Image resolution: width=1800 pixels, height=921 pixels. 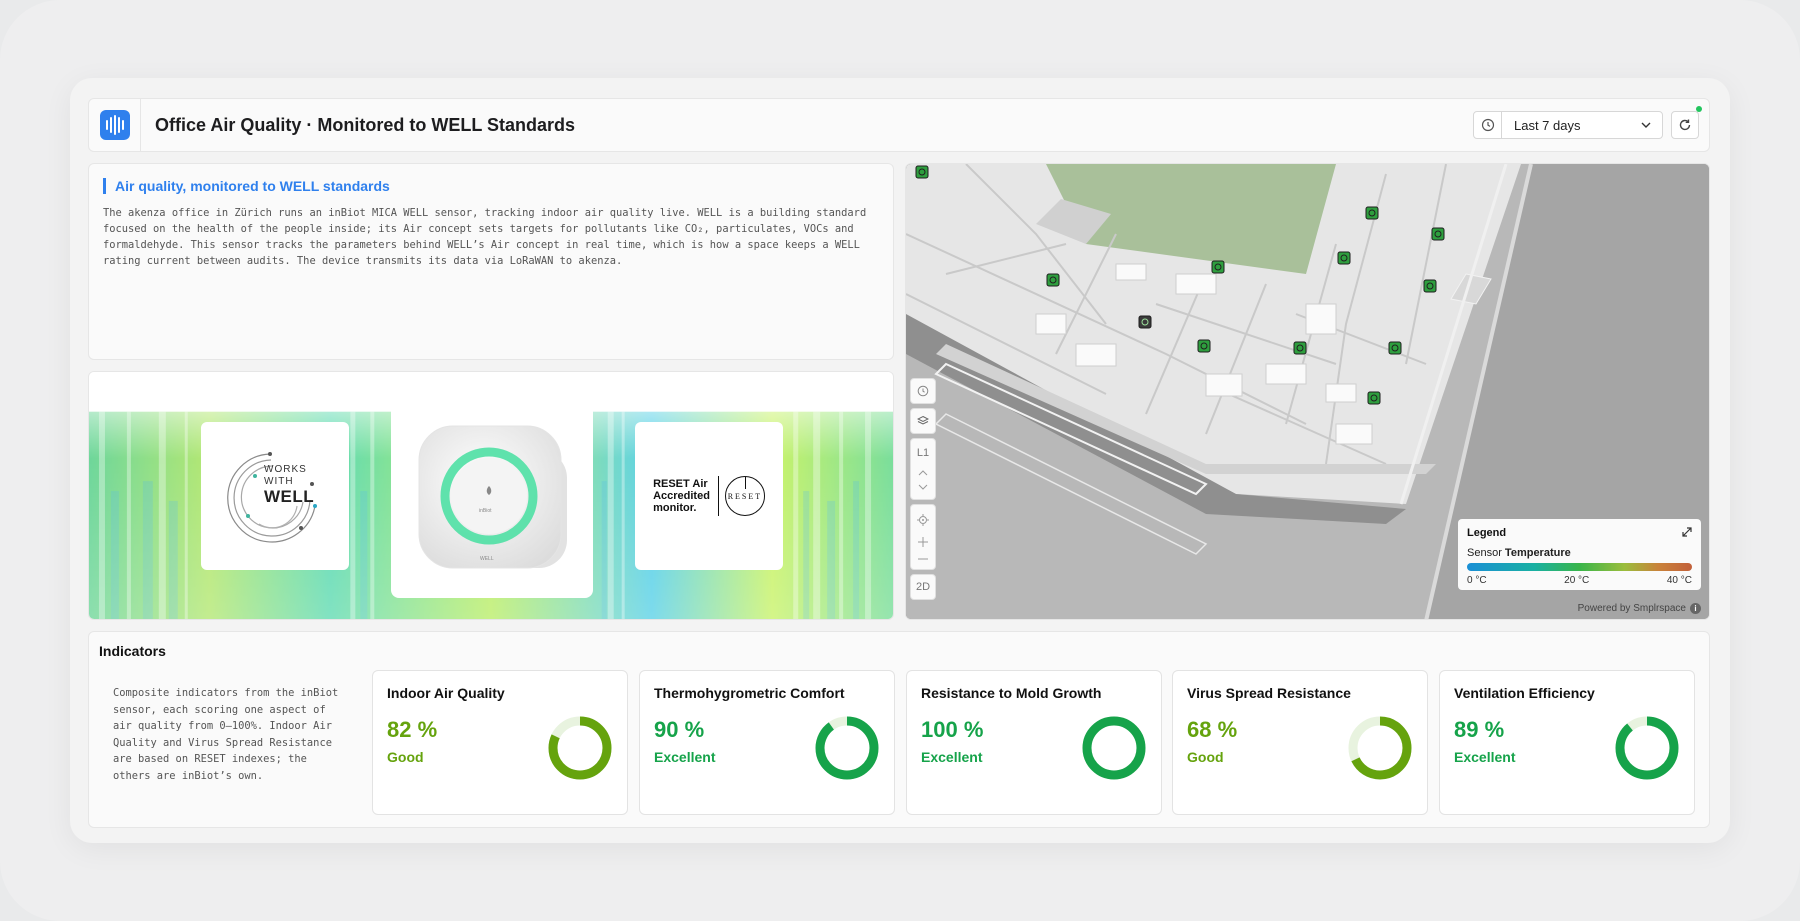 I want to click on zoom-controls, so click(x=923, y=537).